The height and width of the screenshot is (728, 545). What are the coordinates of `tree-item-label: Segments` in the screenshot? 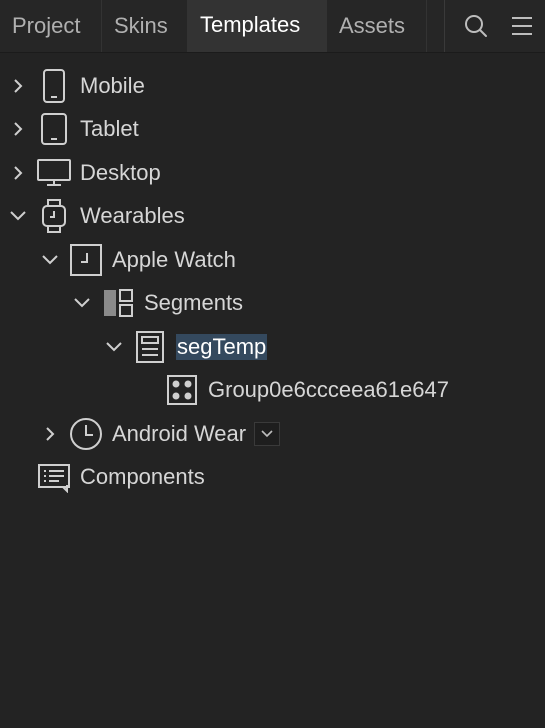 It's located at (194, 303).